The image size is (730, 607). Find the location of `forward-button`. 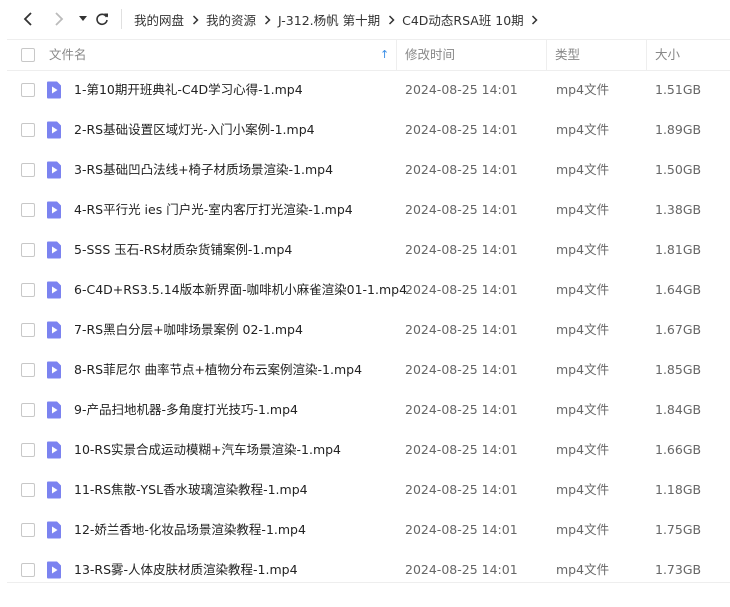

forward-button is located at coordinates (59, 19).